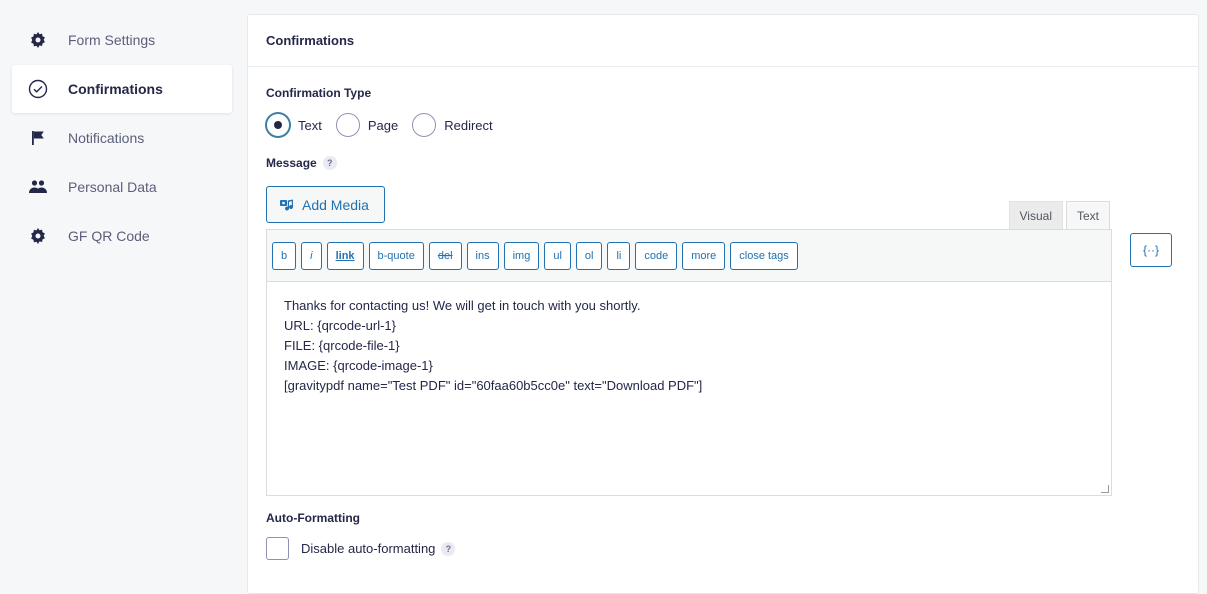 Image resolution: width=1207 pixels, height=594 pixels. I want to click on message-line: FILE: {qrcode-file-1}, so click(342, 345).